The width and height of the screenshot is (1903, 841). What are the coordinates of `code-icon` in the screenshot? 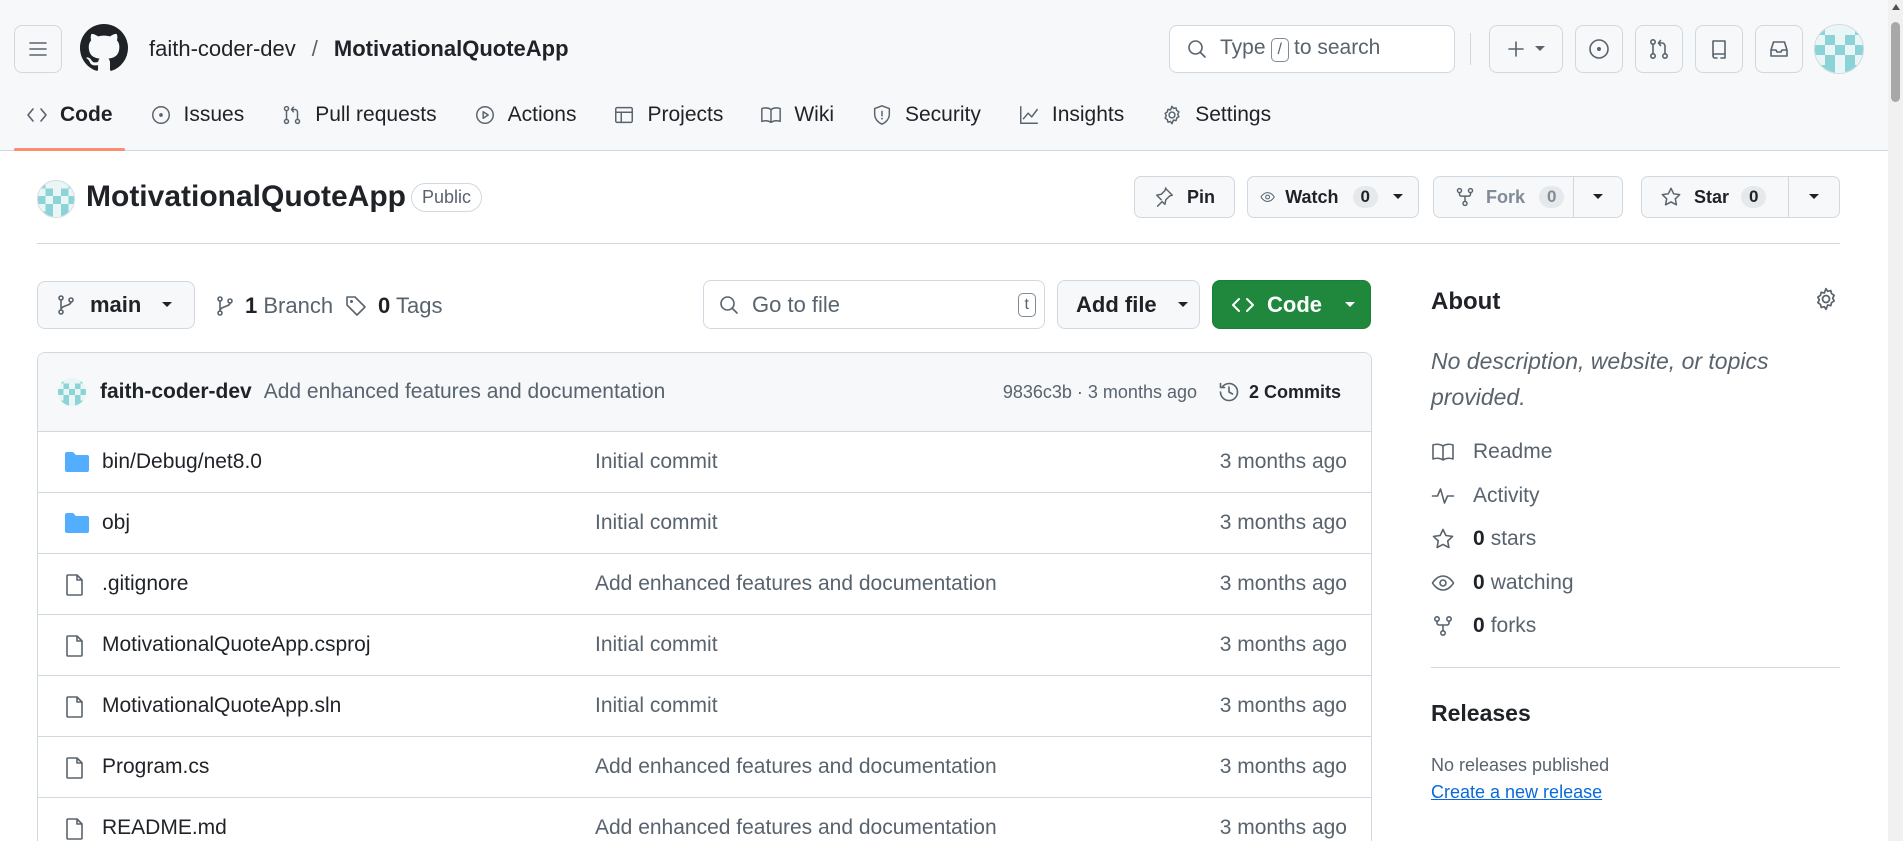 It's located at (37, 115).